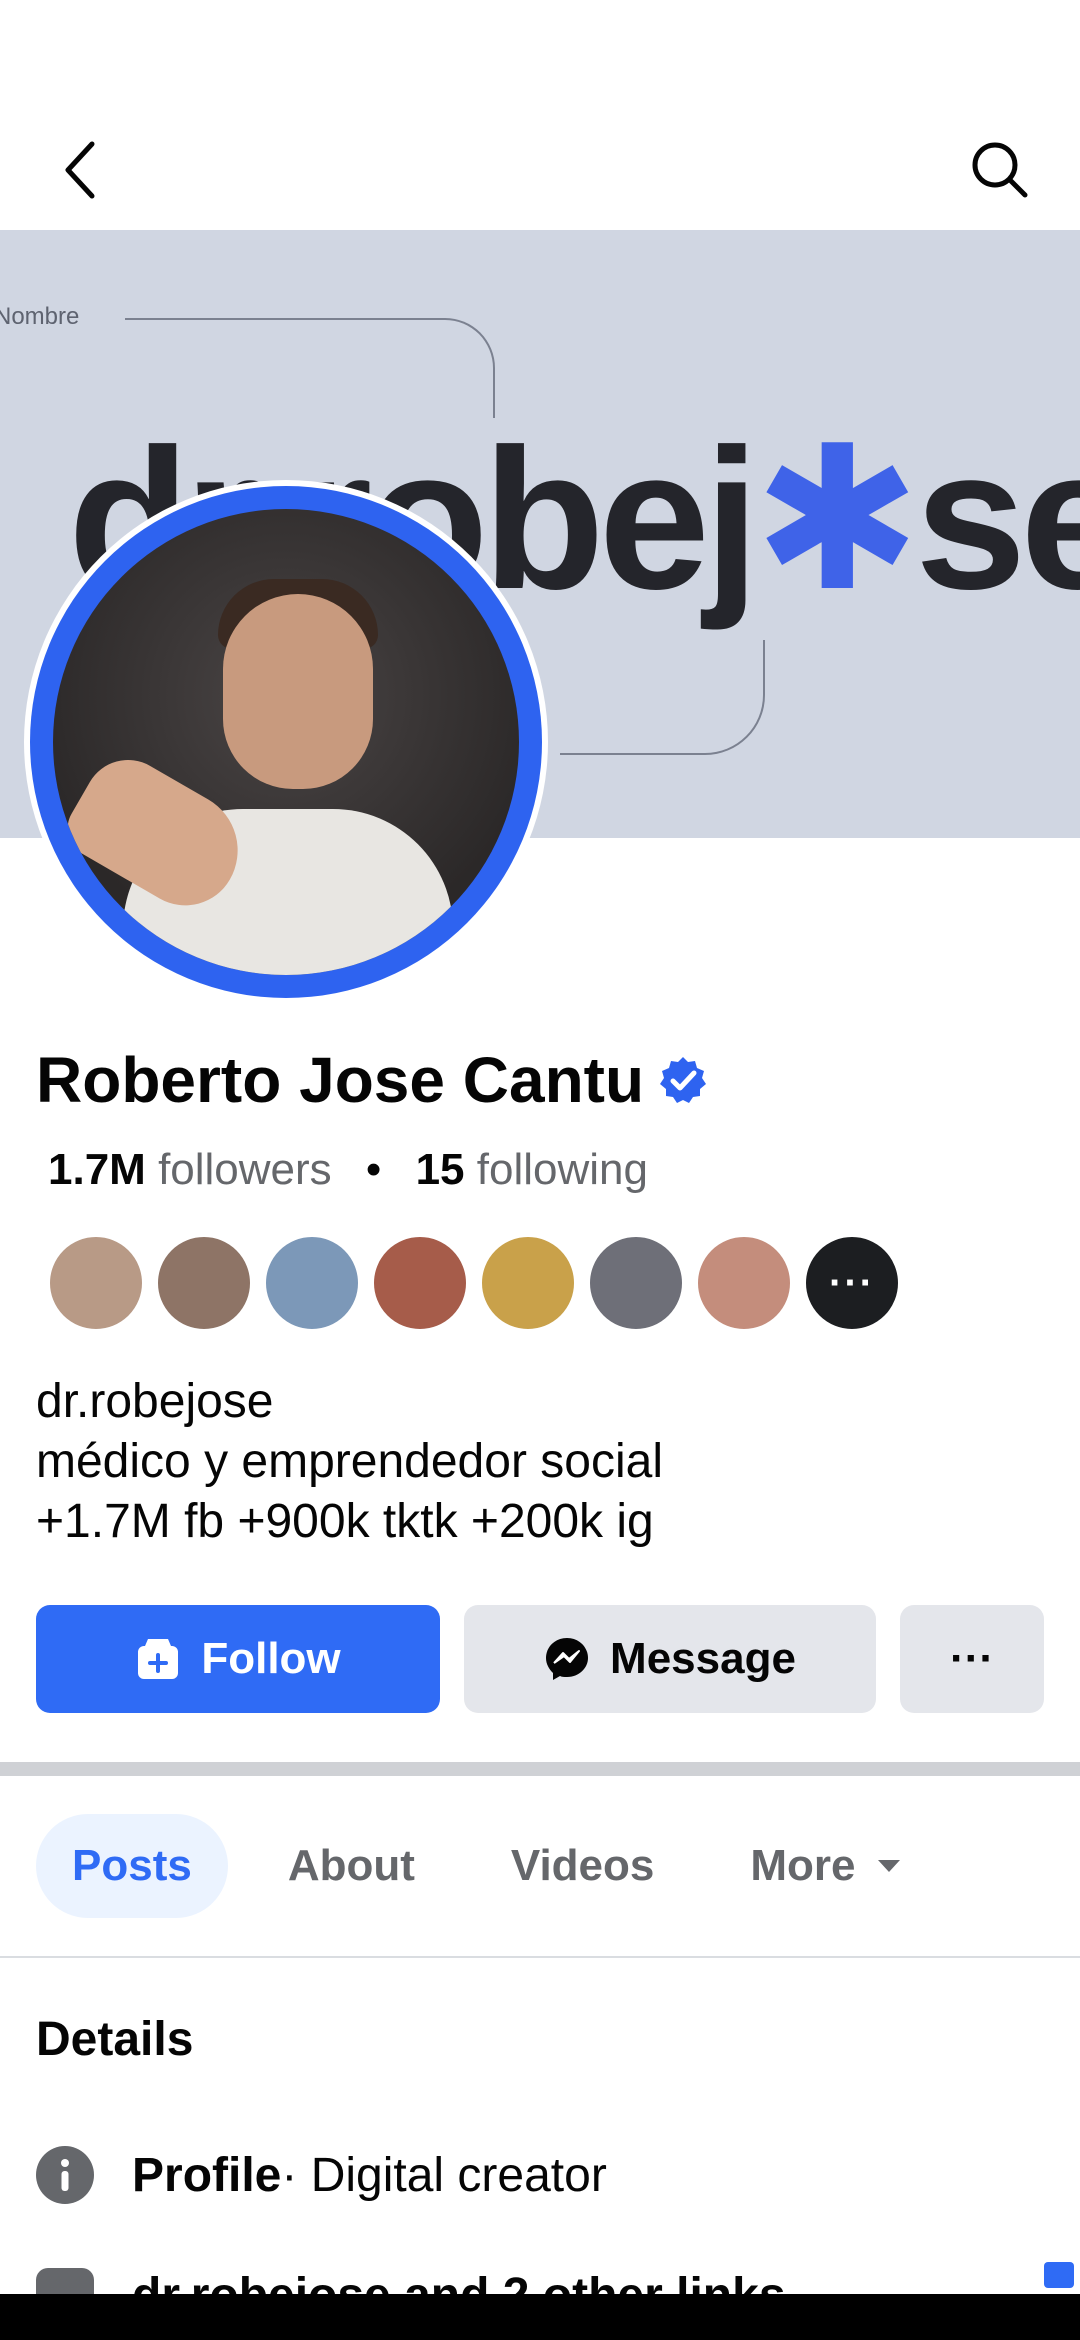  I want to click on detail-profile-category: Profile · Digital creator, so click(321, 2175).